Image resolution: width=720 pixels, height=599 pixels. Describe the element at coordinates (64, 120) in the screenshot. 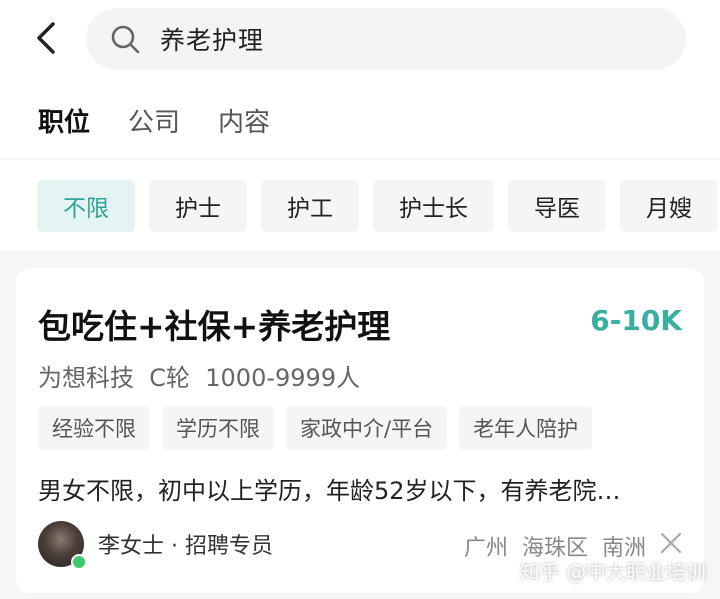

I see `tab-positions: 职位` at that location.